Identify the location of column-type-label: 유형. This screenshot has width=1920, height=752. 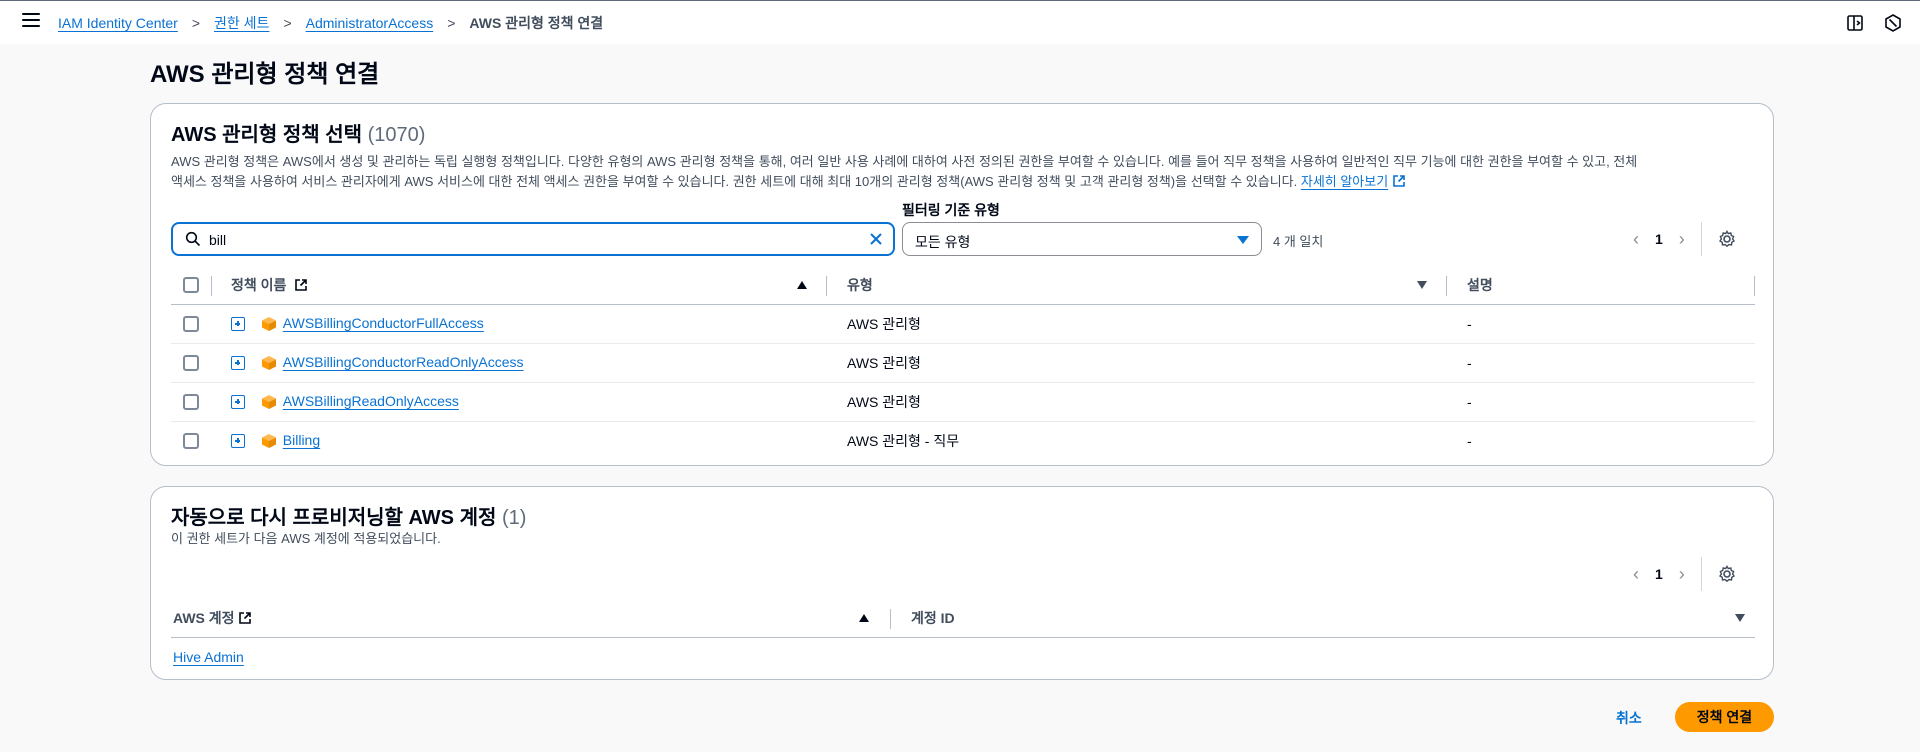
(860, 284).